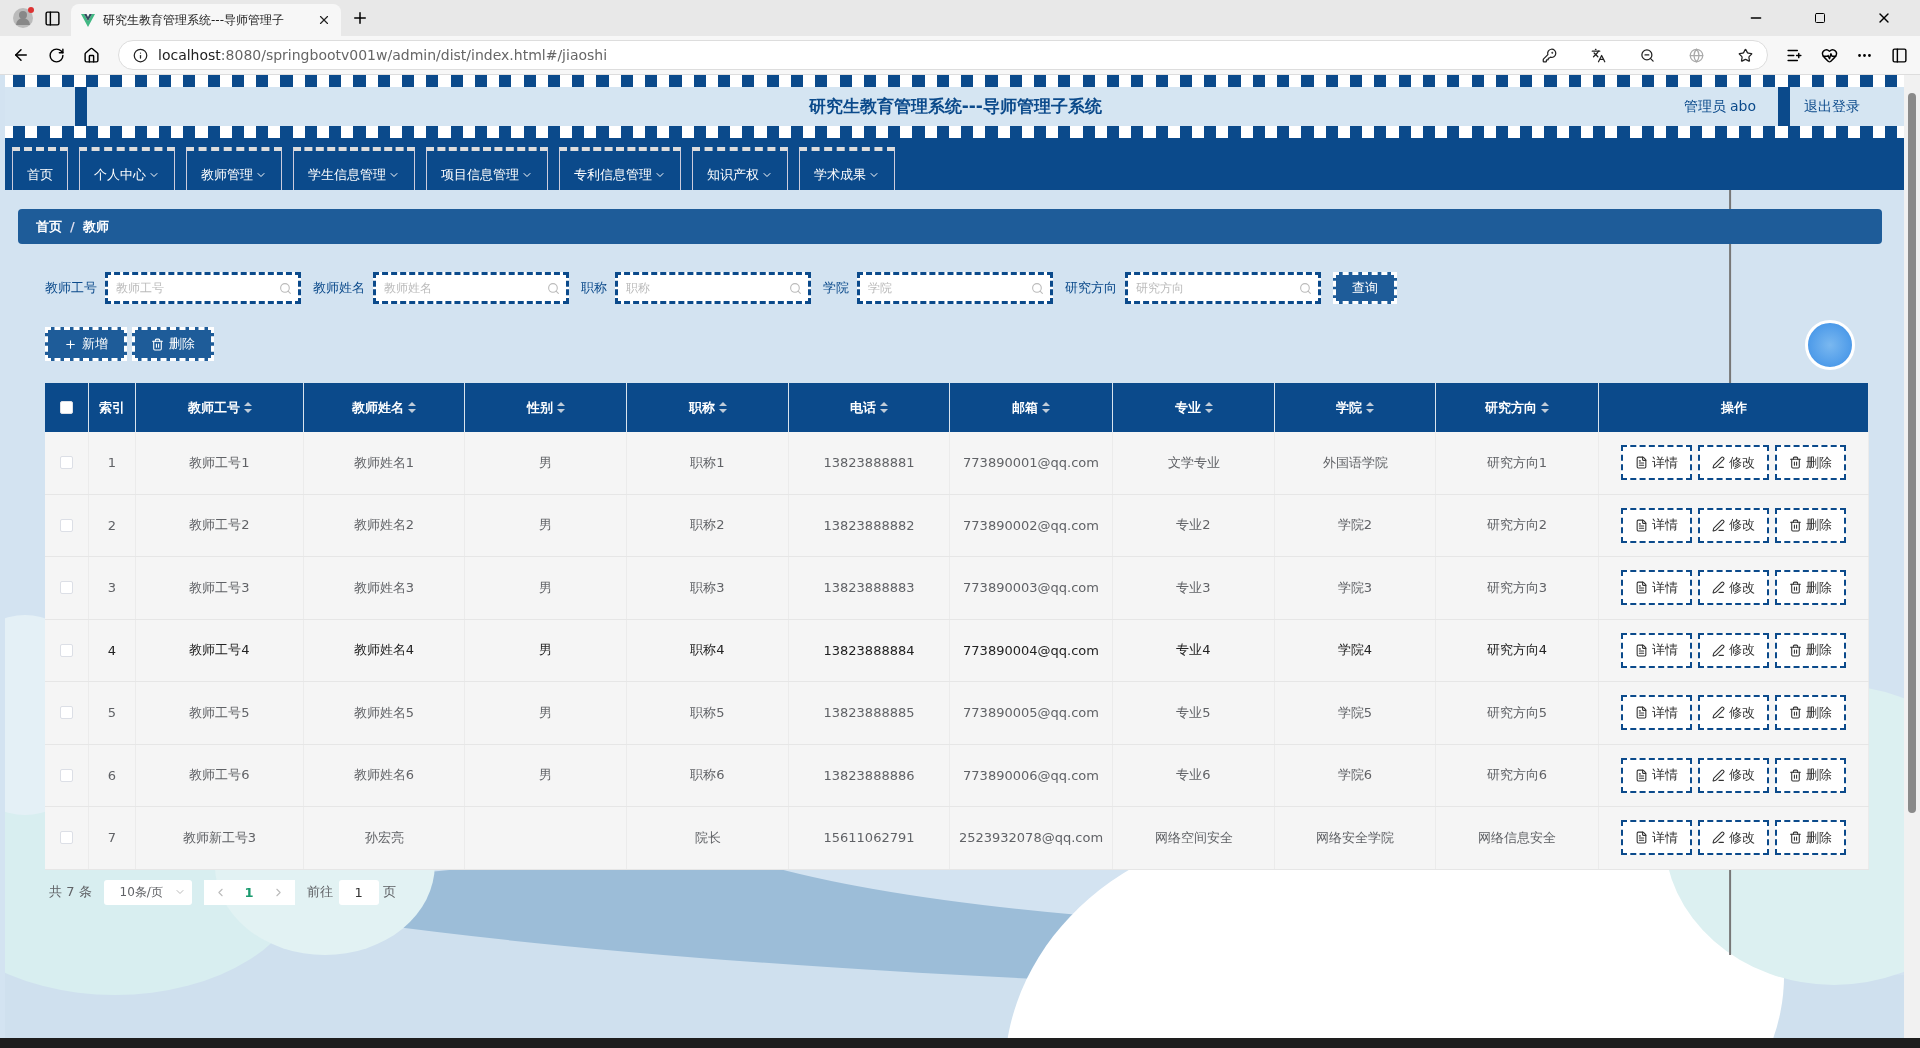 Image resolution: width=1920 pixels, height=1048 pixels. What do you see at coordinates (112, 588) in the screenshot?
I see `table-cell: 3` at bounding box center [112, 588].